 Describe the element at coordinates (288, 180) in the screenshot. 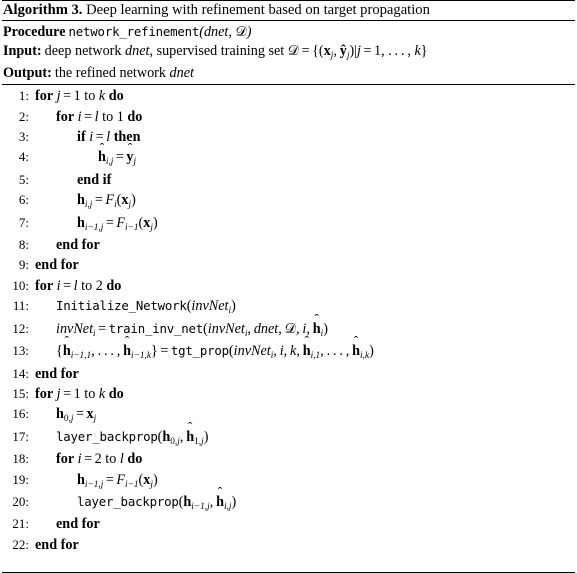

I see `code-line: 5: end if` at that location.